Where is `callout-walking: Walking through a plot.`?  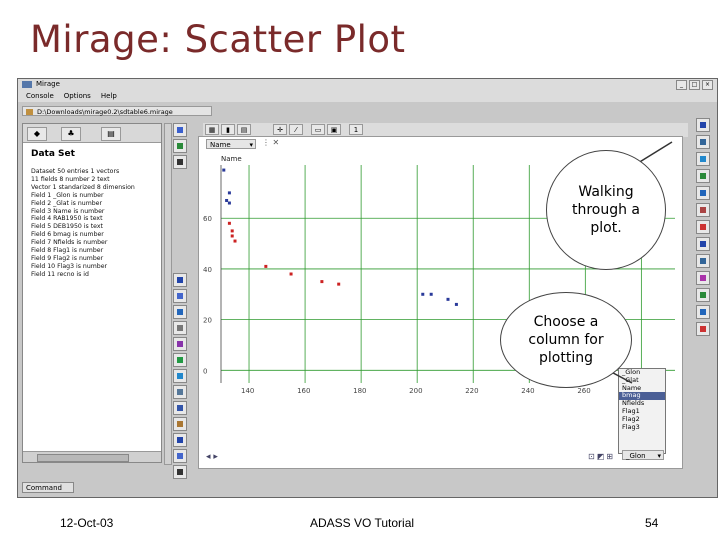 callout-walking: Walking through a plot. is located at coordinates (606, 210).